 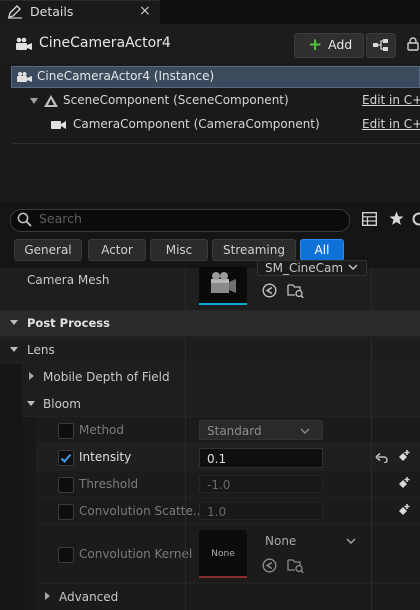 What do you see at coordinates (41, 350) in the screenshot?
I see `category-lens-label: Lens` at bounding box center [41, 350].